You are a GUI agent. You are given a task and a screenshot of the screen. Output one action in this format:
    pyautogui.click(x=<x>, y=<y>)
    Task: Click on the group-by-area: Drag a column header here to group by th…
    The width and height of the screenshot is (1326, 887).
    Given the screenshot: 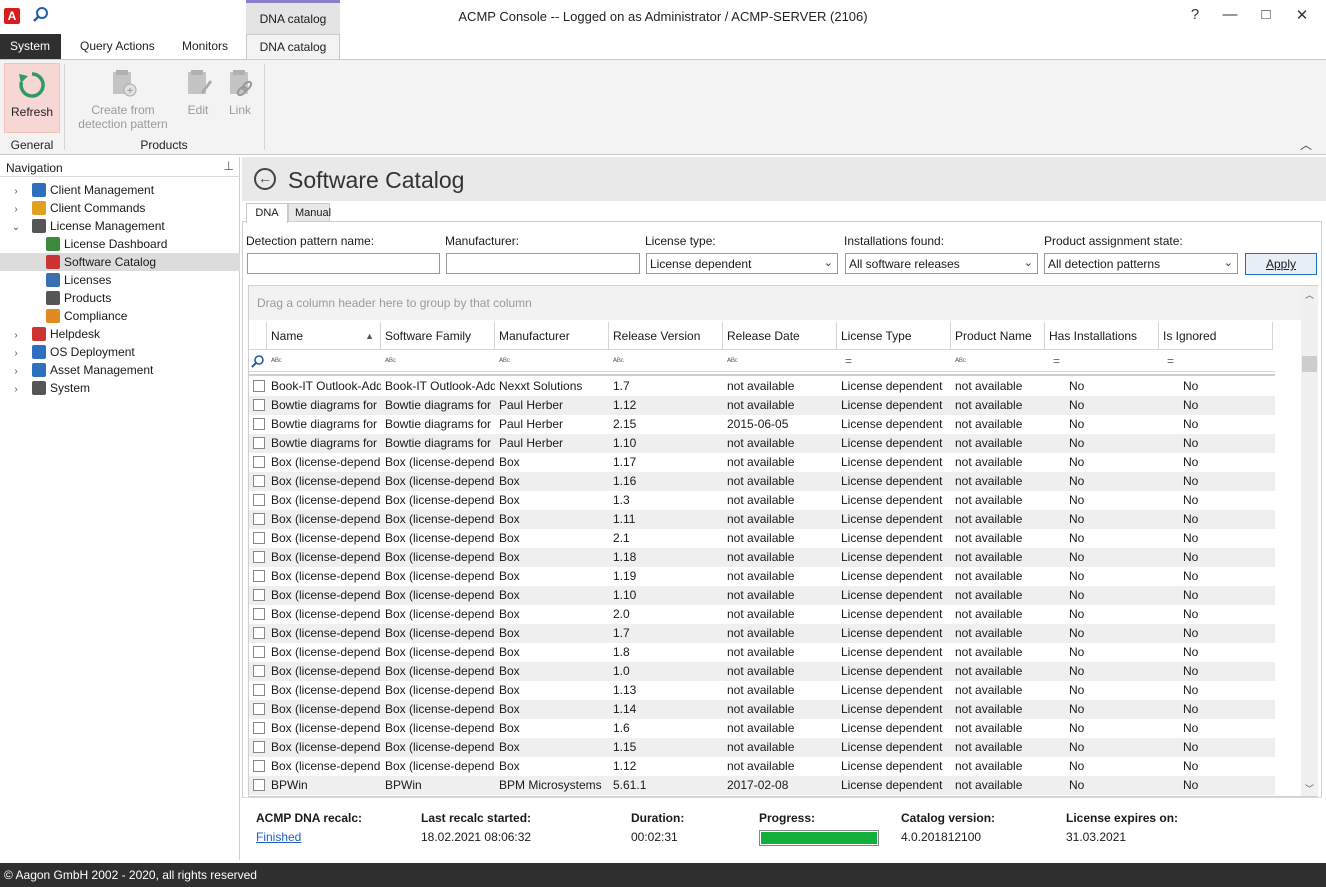 What is the action you would take?
    pyautogui.click(x=775, y=303)
    